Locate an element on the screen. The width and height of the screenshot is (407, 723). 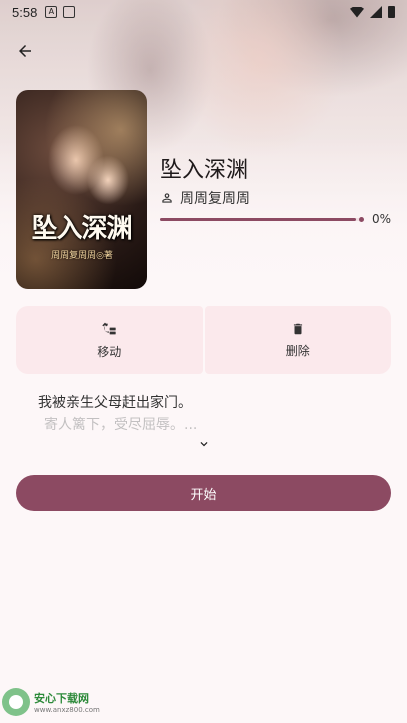
back-button is located at coordinates (25, 51).